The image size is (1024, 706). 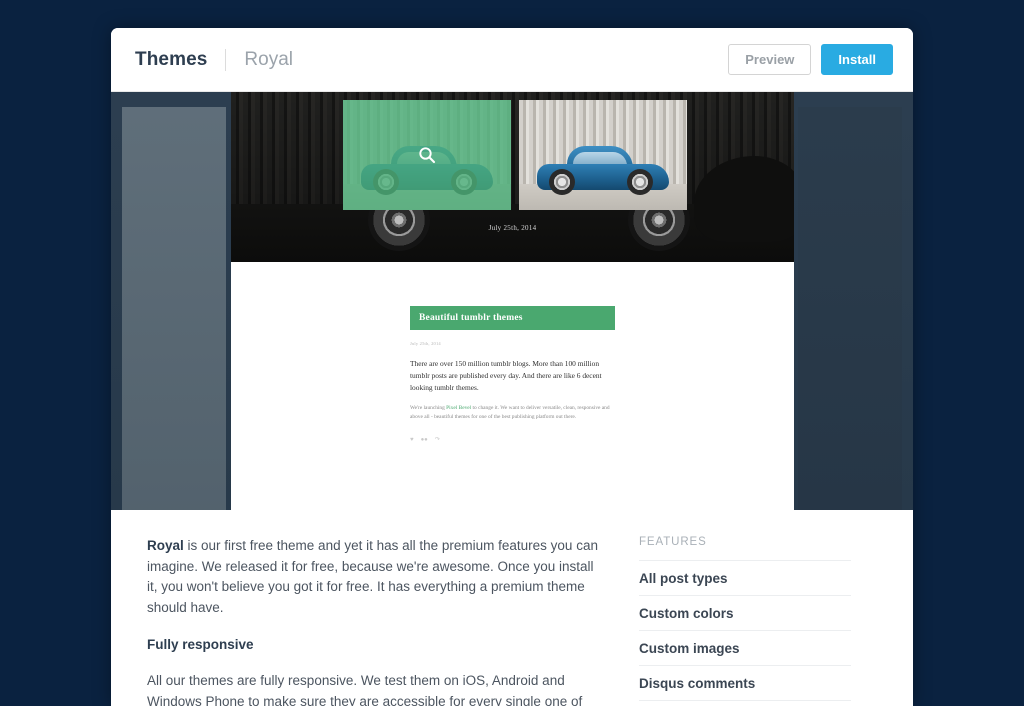 What do you see at coordinates (745, 577) in the screenshot?
I see `feature-item-0: All post types` at bounding box center [745, 577].